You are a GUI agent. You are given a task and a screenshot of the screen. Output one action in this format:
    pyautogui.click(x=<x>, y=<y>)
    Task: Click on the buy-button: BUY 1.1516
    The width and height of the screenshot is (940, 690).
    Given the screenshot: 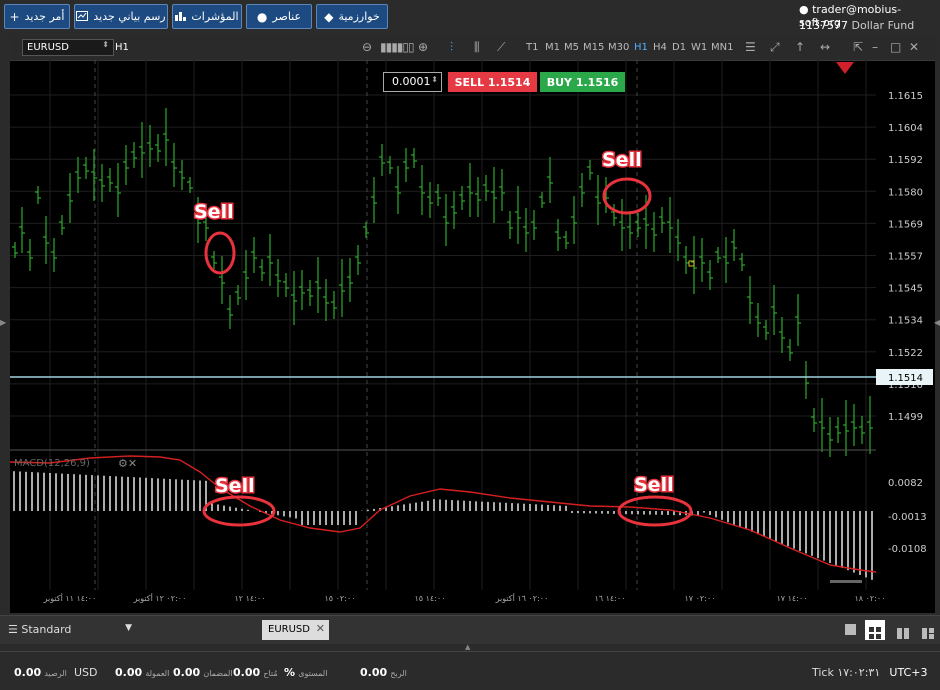 What is the action you would take?
    pyautogui.click(x=582, y=82)
    